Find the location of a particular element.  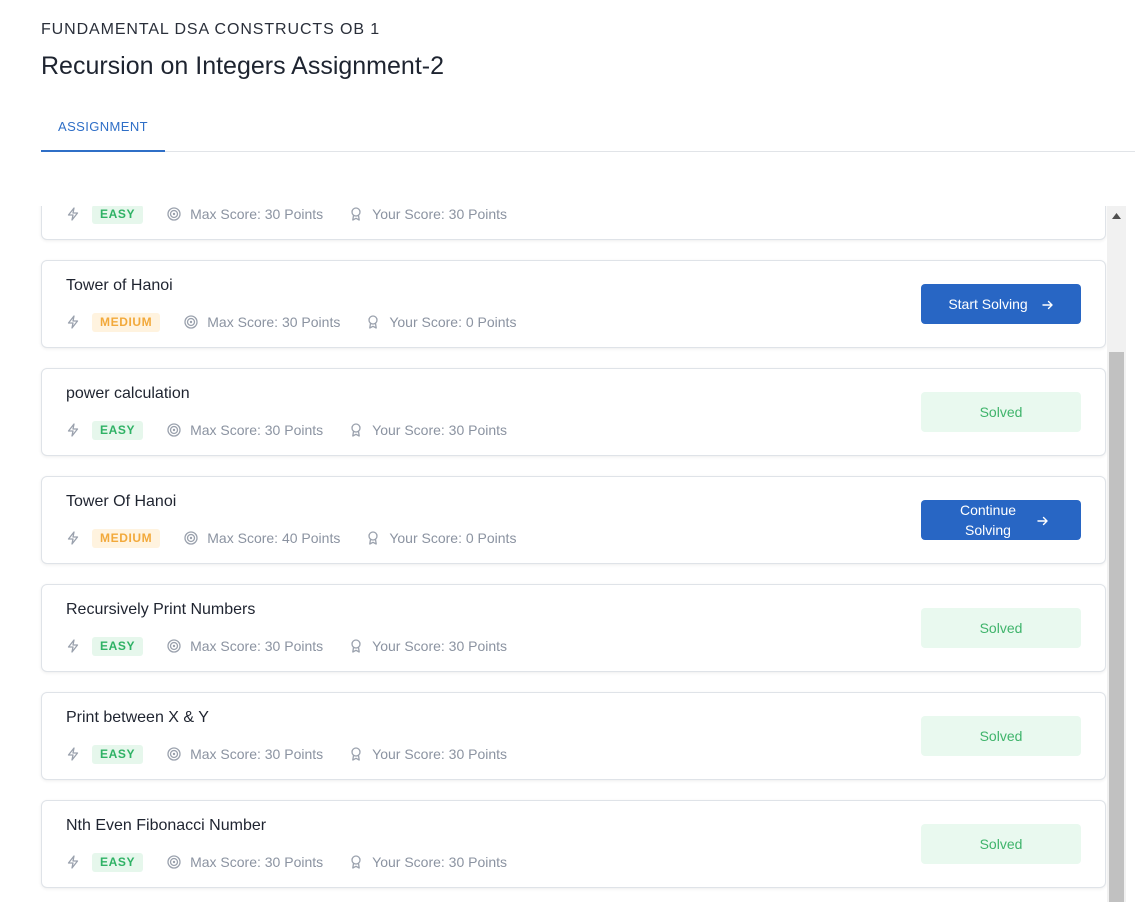

caret-up-icon is located at coordinates (1116, 216).